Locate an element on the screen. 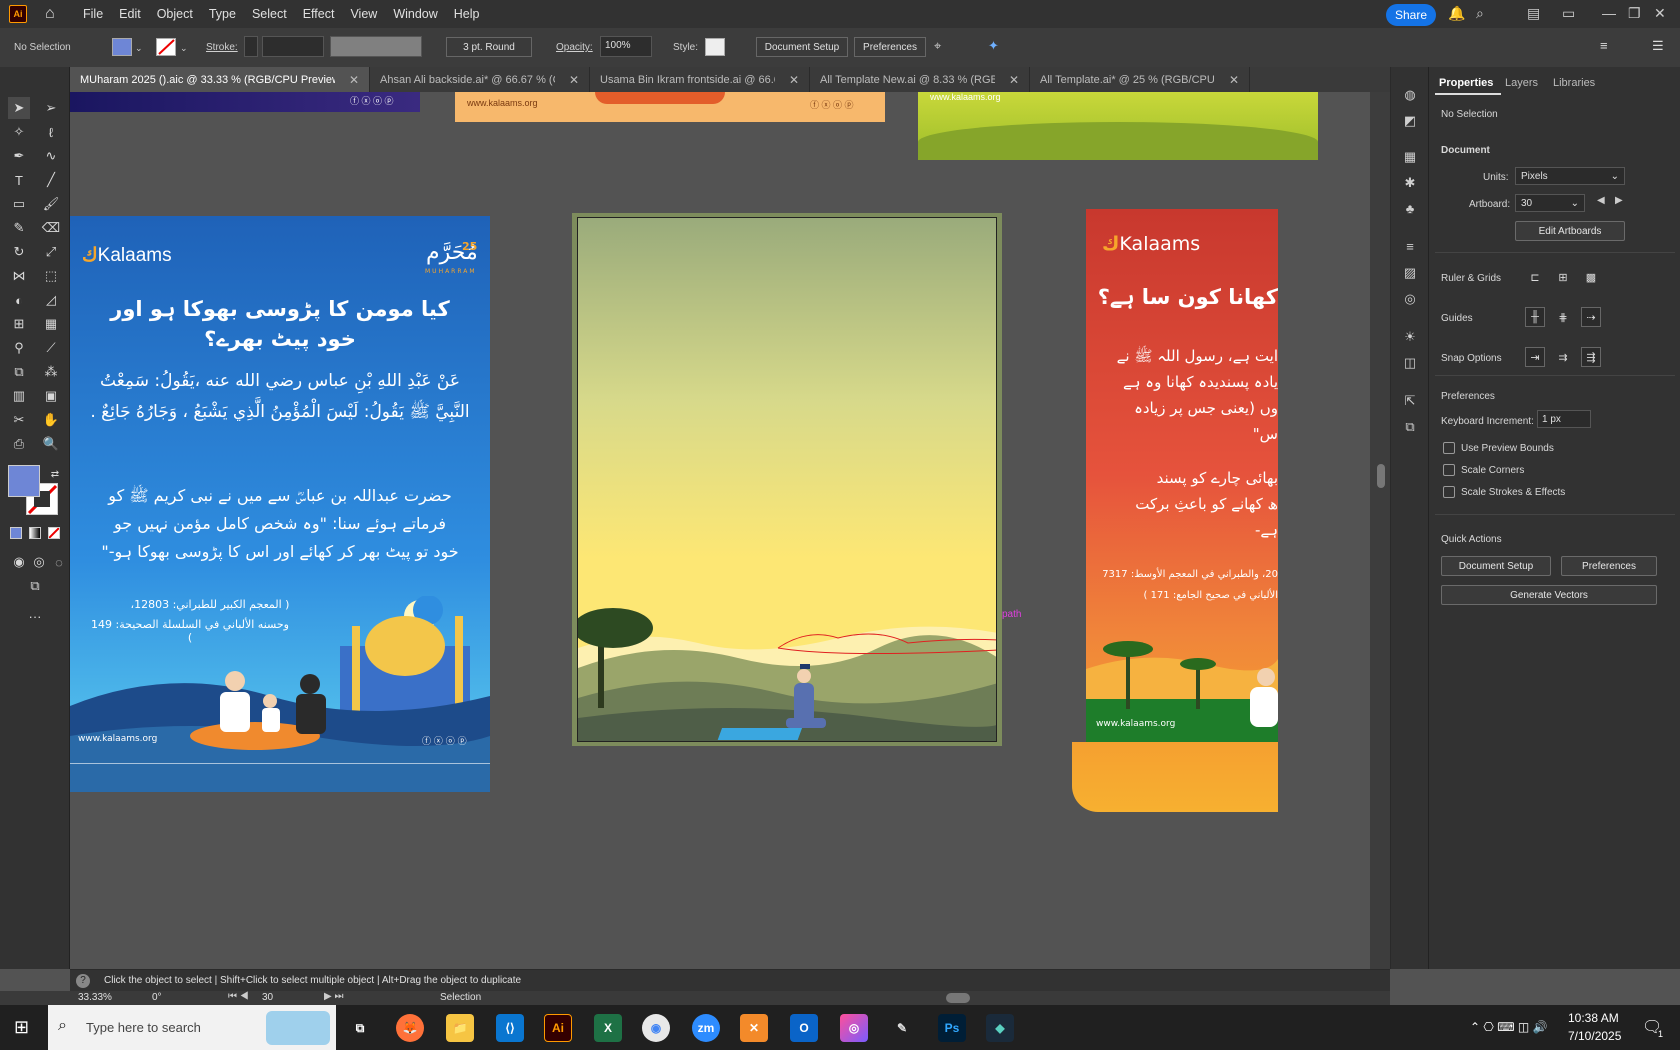 Image resolution: width=1680 pixels, height=1050 pixels. draw-normal-icon: ◉ is located at coordinates (19, 562).